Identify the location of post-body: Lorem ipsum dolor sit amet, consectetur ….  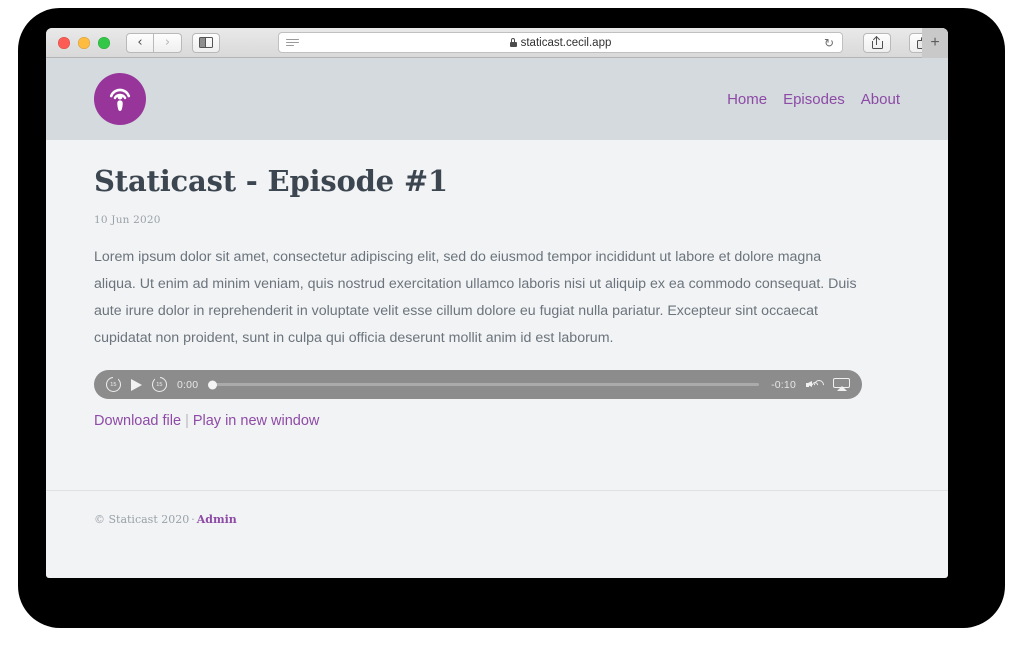
(475, 297).